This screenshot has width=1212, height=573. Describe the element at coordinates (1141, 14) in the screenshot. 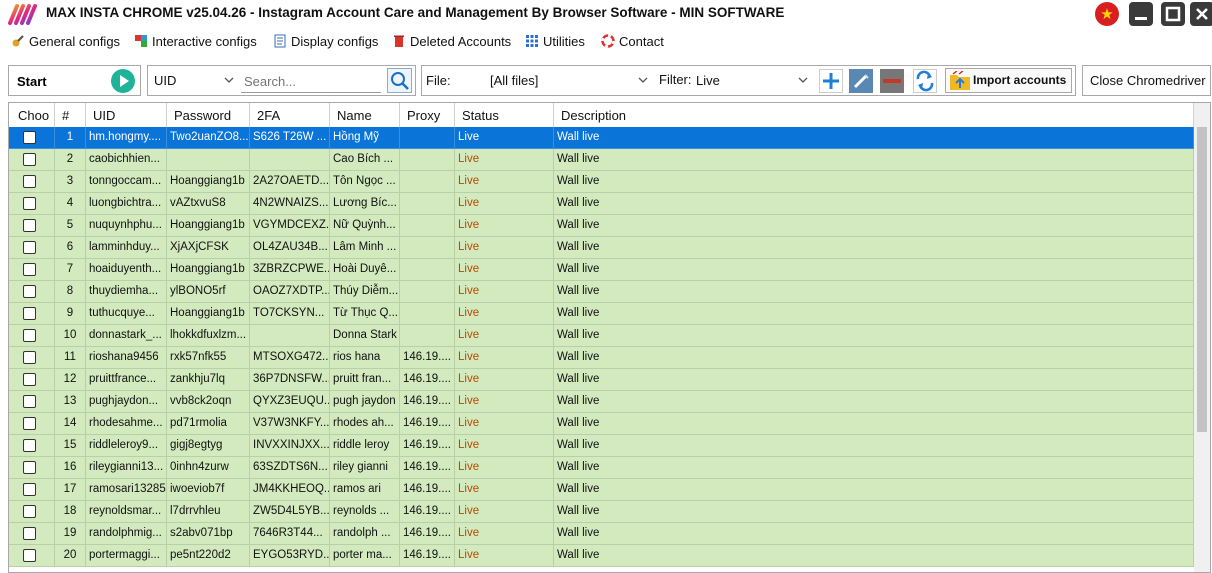

I see `minimize-button` at that location.